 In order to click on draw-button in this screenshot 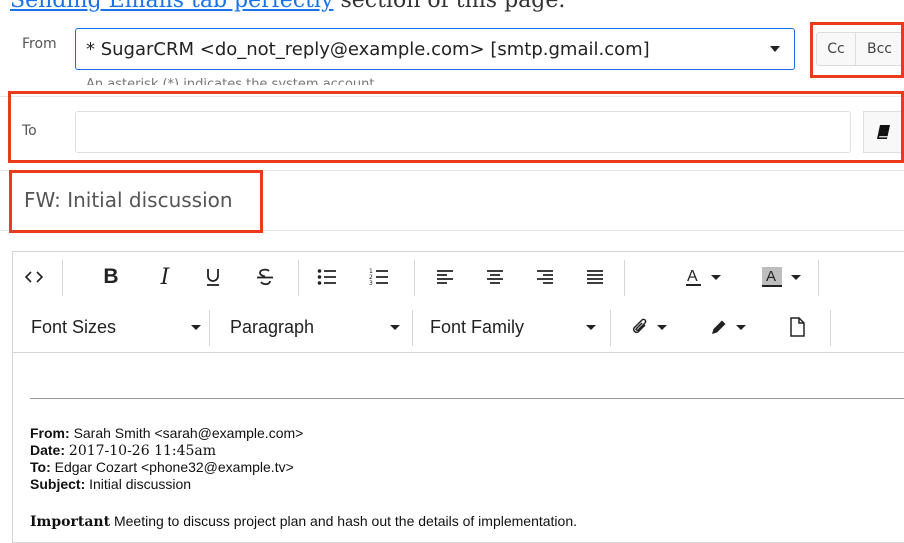, I will do `click(728, 327)`.